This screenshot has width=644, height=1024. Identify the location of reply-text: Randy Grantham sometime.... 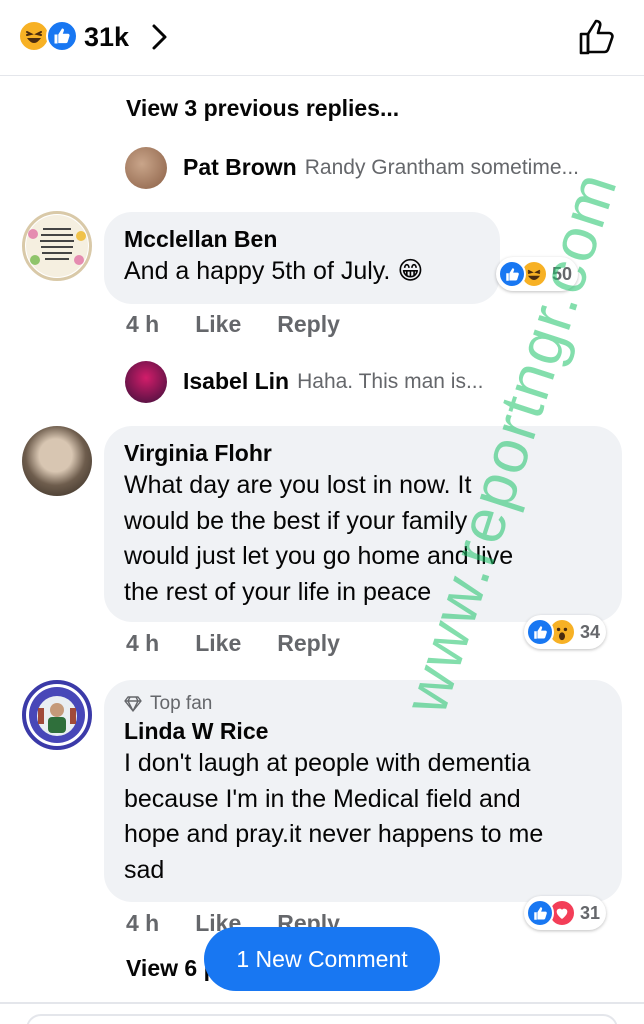
(442, 167).